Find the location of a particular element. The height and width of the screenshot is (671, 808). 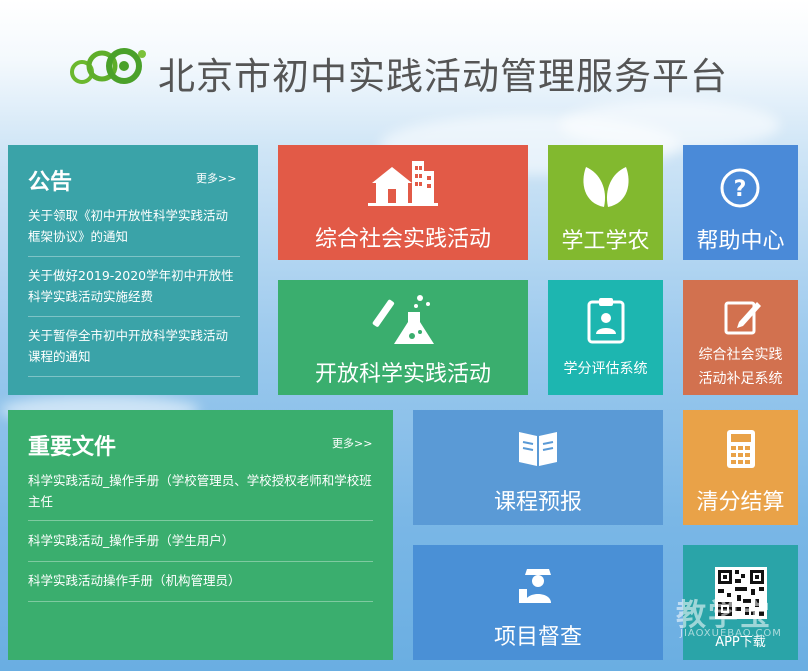

learn-work-farm-label: 学工学农 is located at coordinates (605, 241).